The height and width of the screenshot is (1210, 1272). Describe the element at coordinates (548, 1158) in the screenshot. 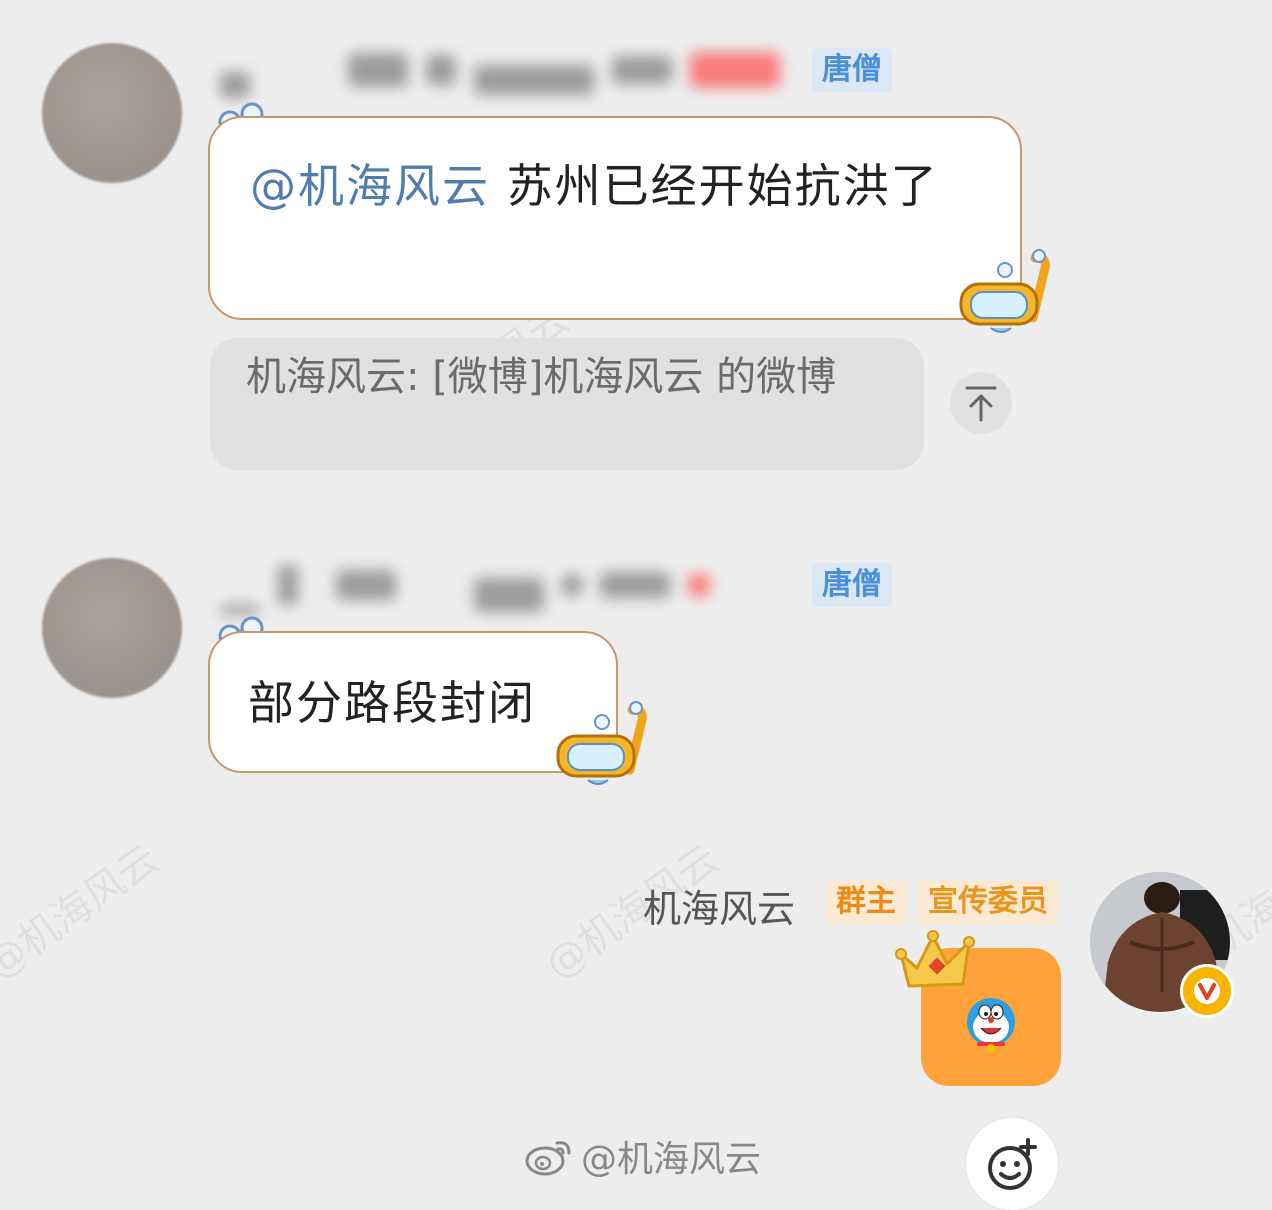

I see `weibo-logo-icon` at that location.